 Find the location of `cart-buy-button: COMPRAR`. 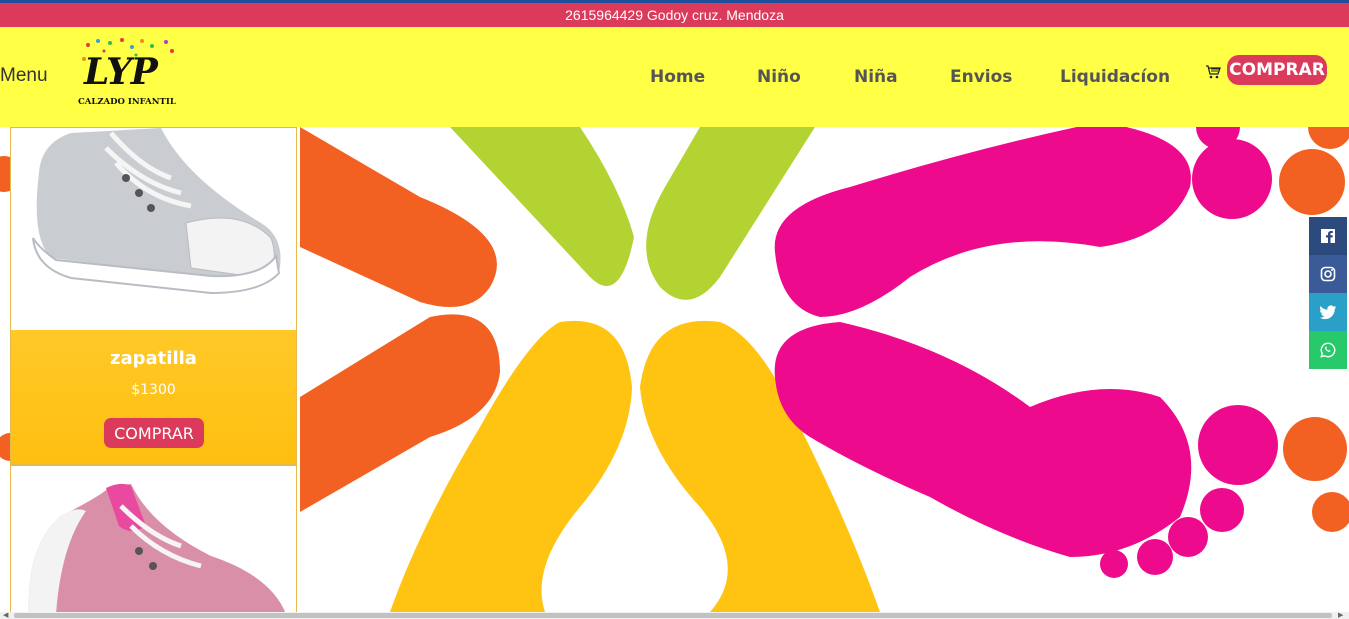

cart-buy-button: COMPRAR is located at coordinates (1277, 70).